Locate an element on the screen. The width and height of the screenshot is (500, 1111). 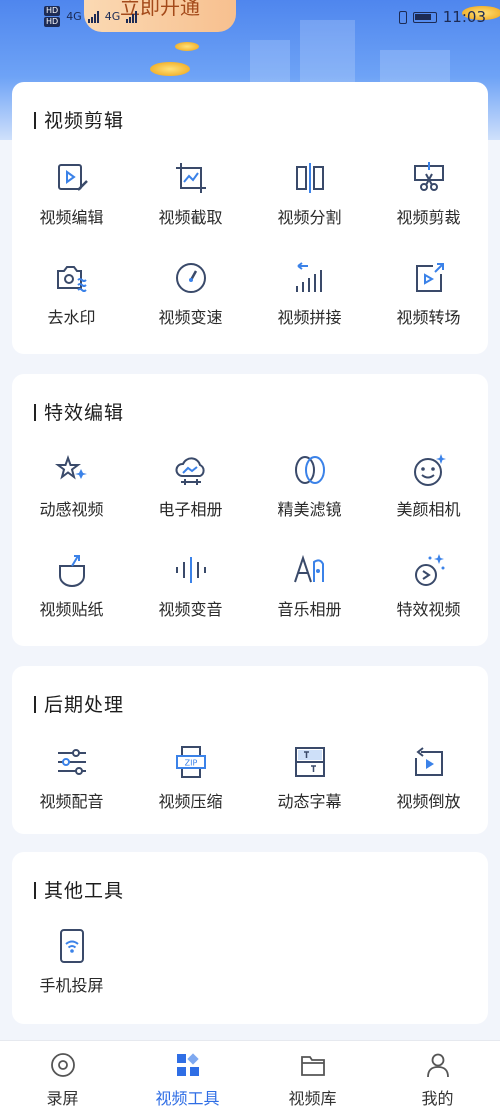
tab-label: 我的 is located at coordinates (437, 1098).